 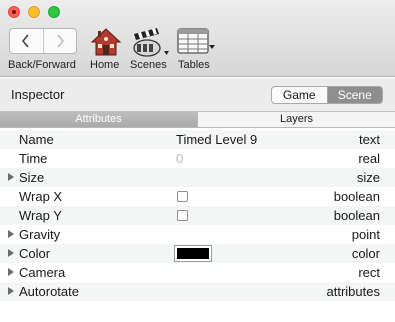 I want to click on property-row-autorotate: Autorotate attributes, so click(x=197, y=291).